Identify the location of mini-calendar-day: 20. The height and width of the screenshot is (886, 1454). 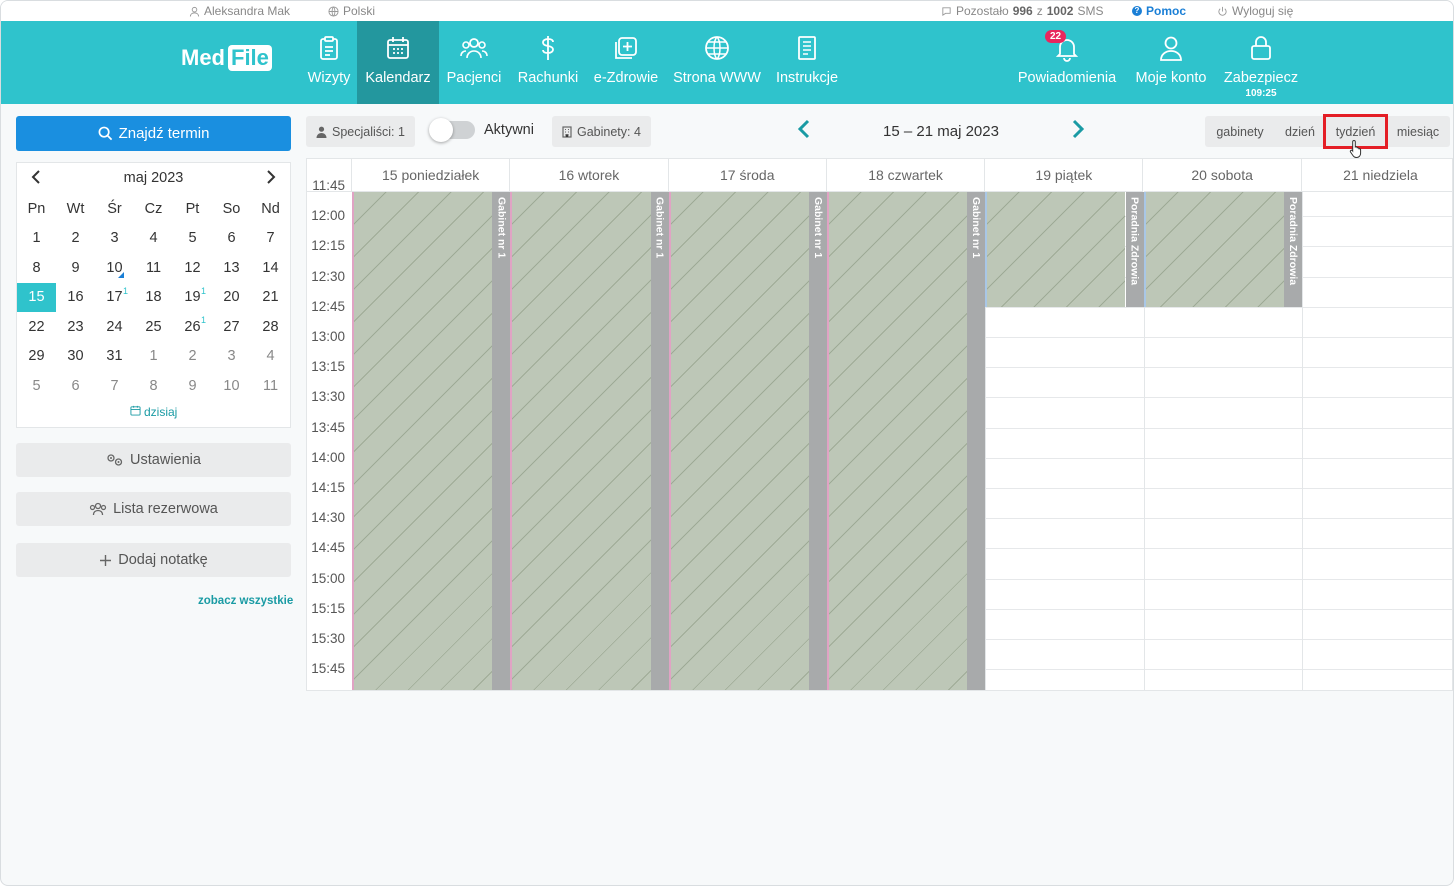
(231, 298).